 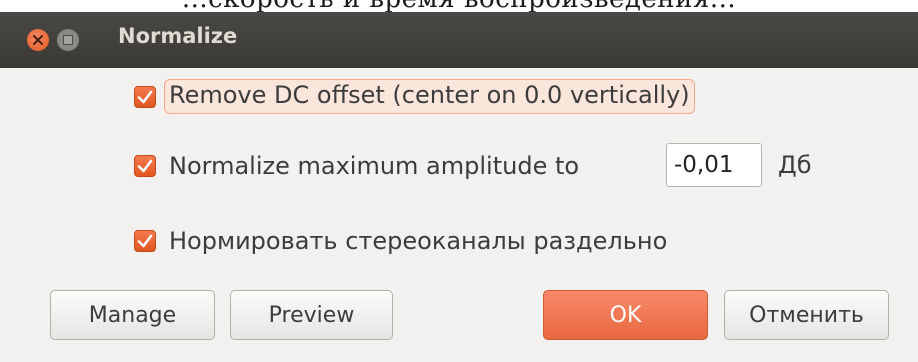 I want to click on maximize-icon, so click(x=68, y=40).